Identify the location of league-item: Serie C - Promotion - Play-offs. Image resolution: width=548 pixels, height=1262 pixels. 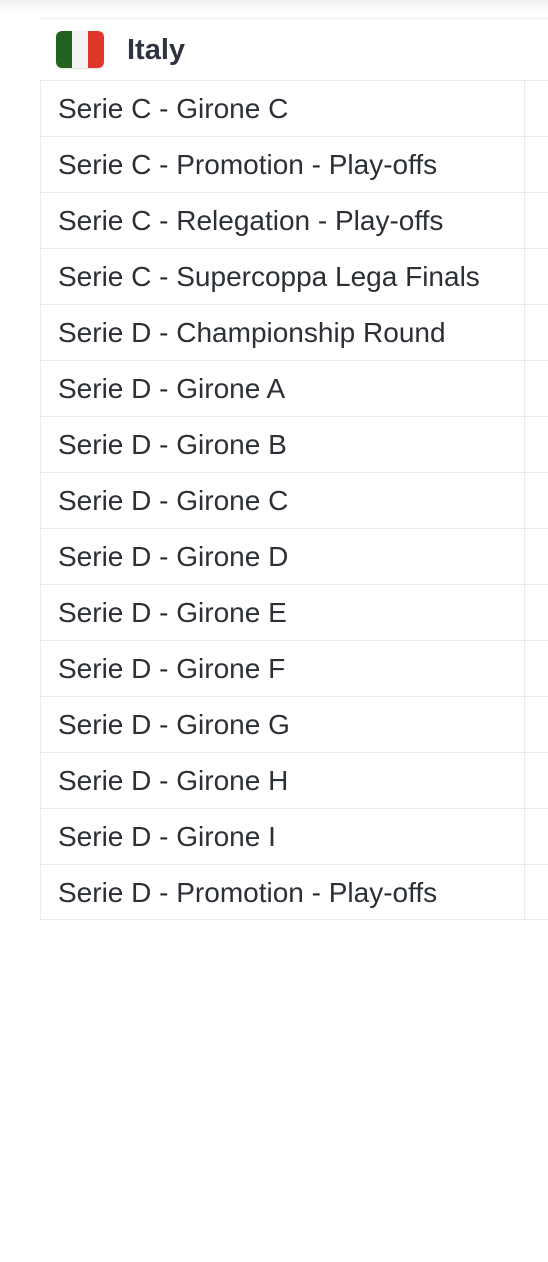
(294, 164).